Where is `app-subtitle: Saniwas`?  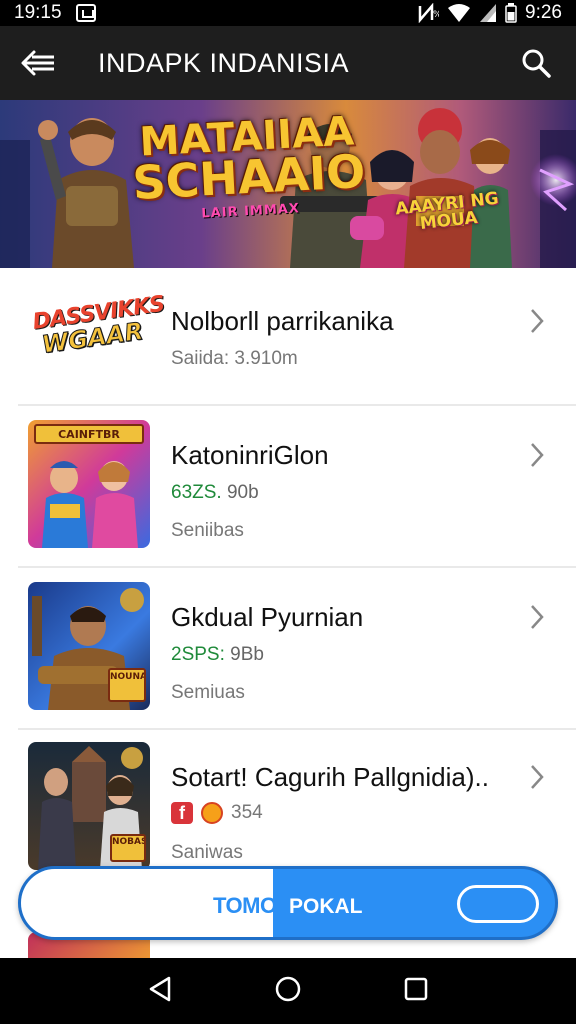
app-subtitle: Saniwas is located at coordinates (207, 852).